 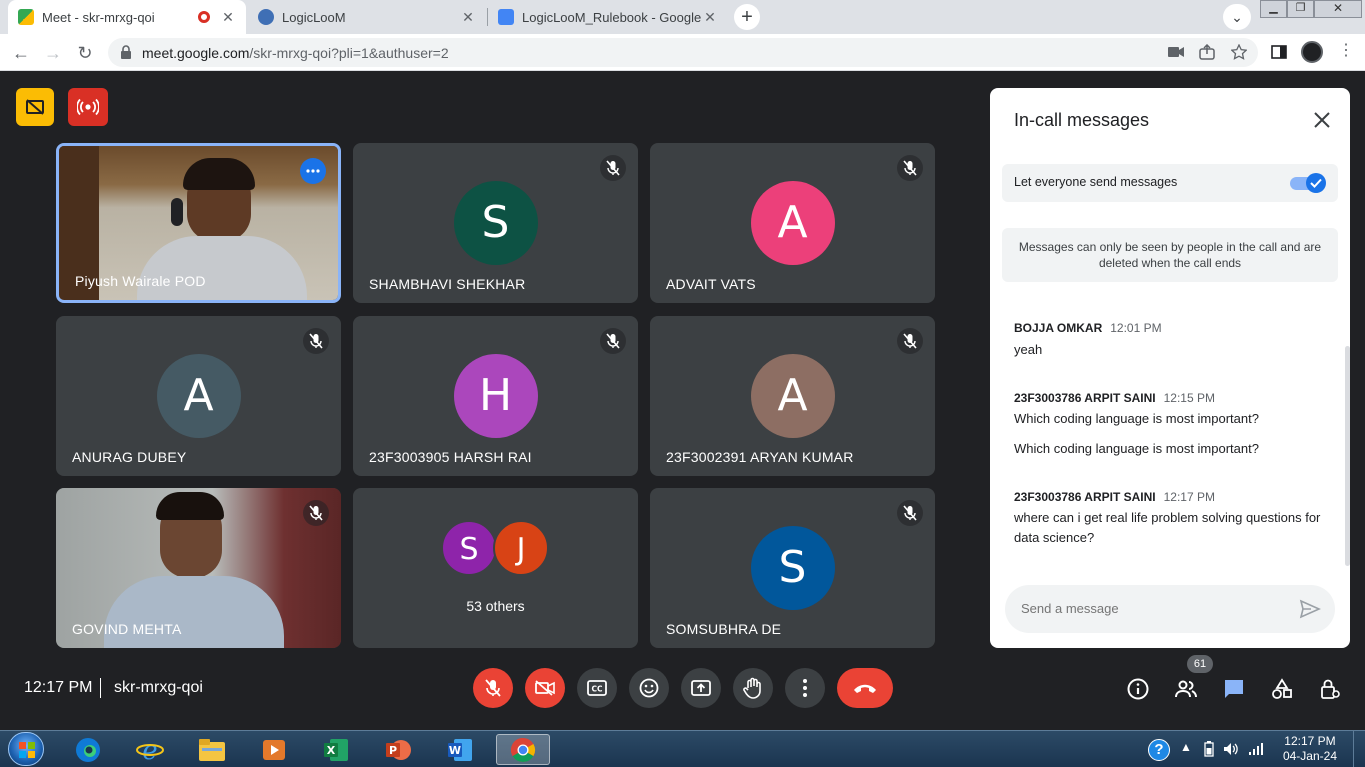 What do you see at coordinates (792, 396) in the screenshot?
I see `participant-tile: A 23F3002391 ARYAN KUMAR` at bounding box center [792, 396].